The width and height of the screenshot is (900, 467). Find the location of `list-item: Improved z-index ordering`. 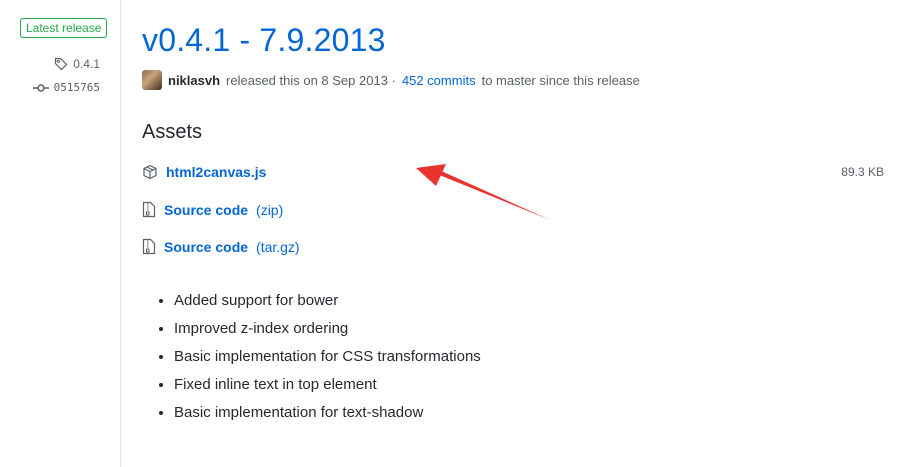

list-item: Improved z-index ordering is located at coordinates (327, 332).